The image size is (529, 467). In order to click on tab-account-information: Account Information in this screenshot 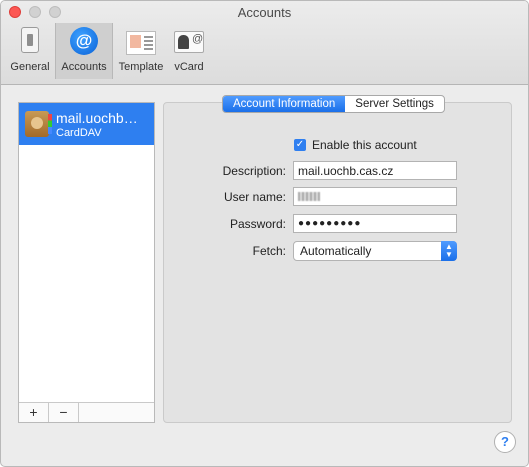, I will do `click(284, 104)`.